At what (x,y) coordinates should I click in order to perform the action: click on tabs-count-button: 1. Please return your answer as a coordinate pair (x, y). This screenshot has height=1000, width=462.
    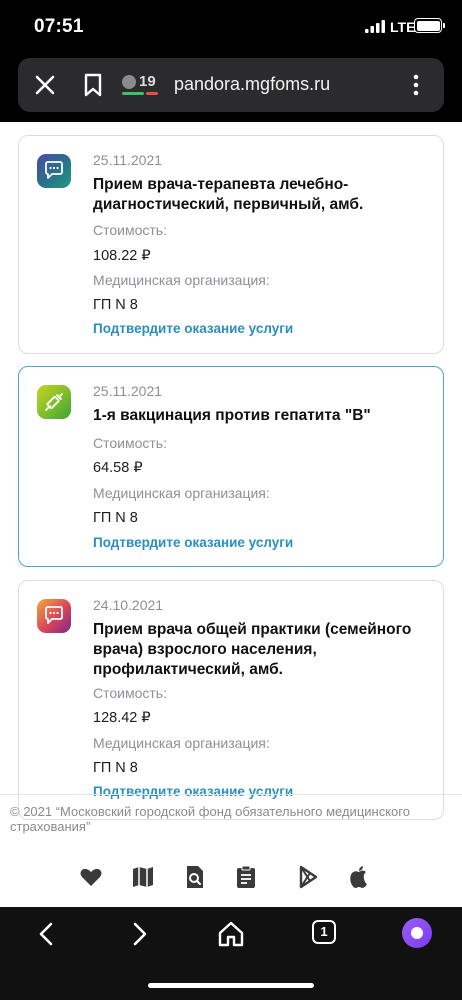
    Looking at the image, I should click on (324, 932).